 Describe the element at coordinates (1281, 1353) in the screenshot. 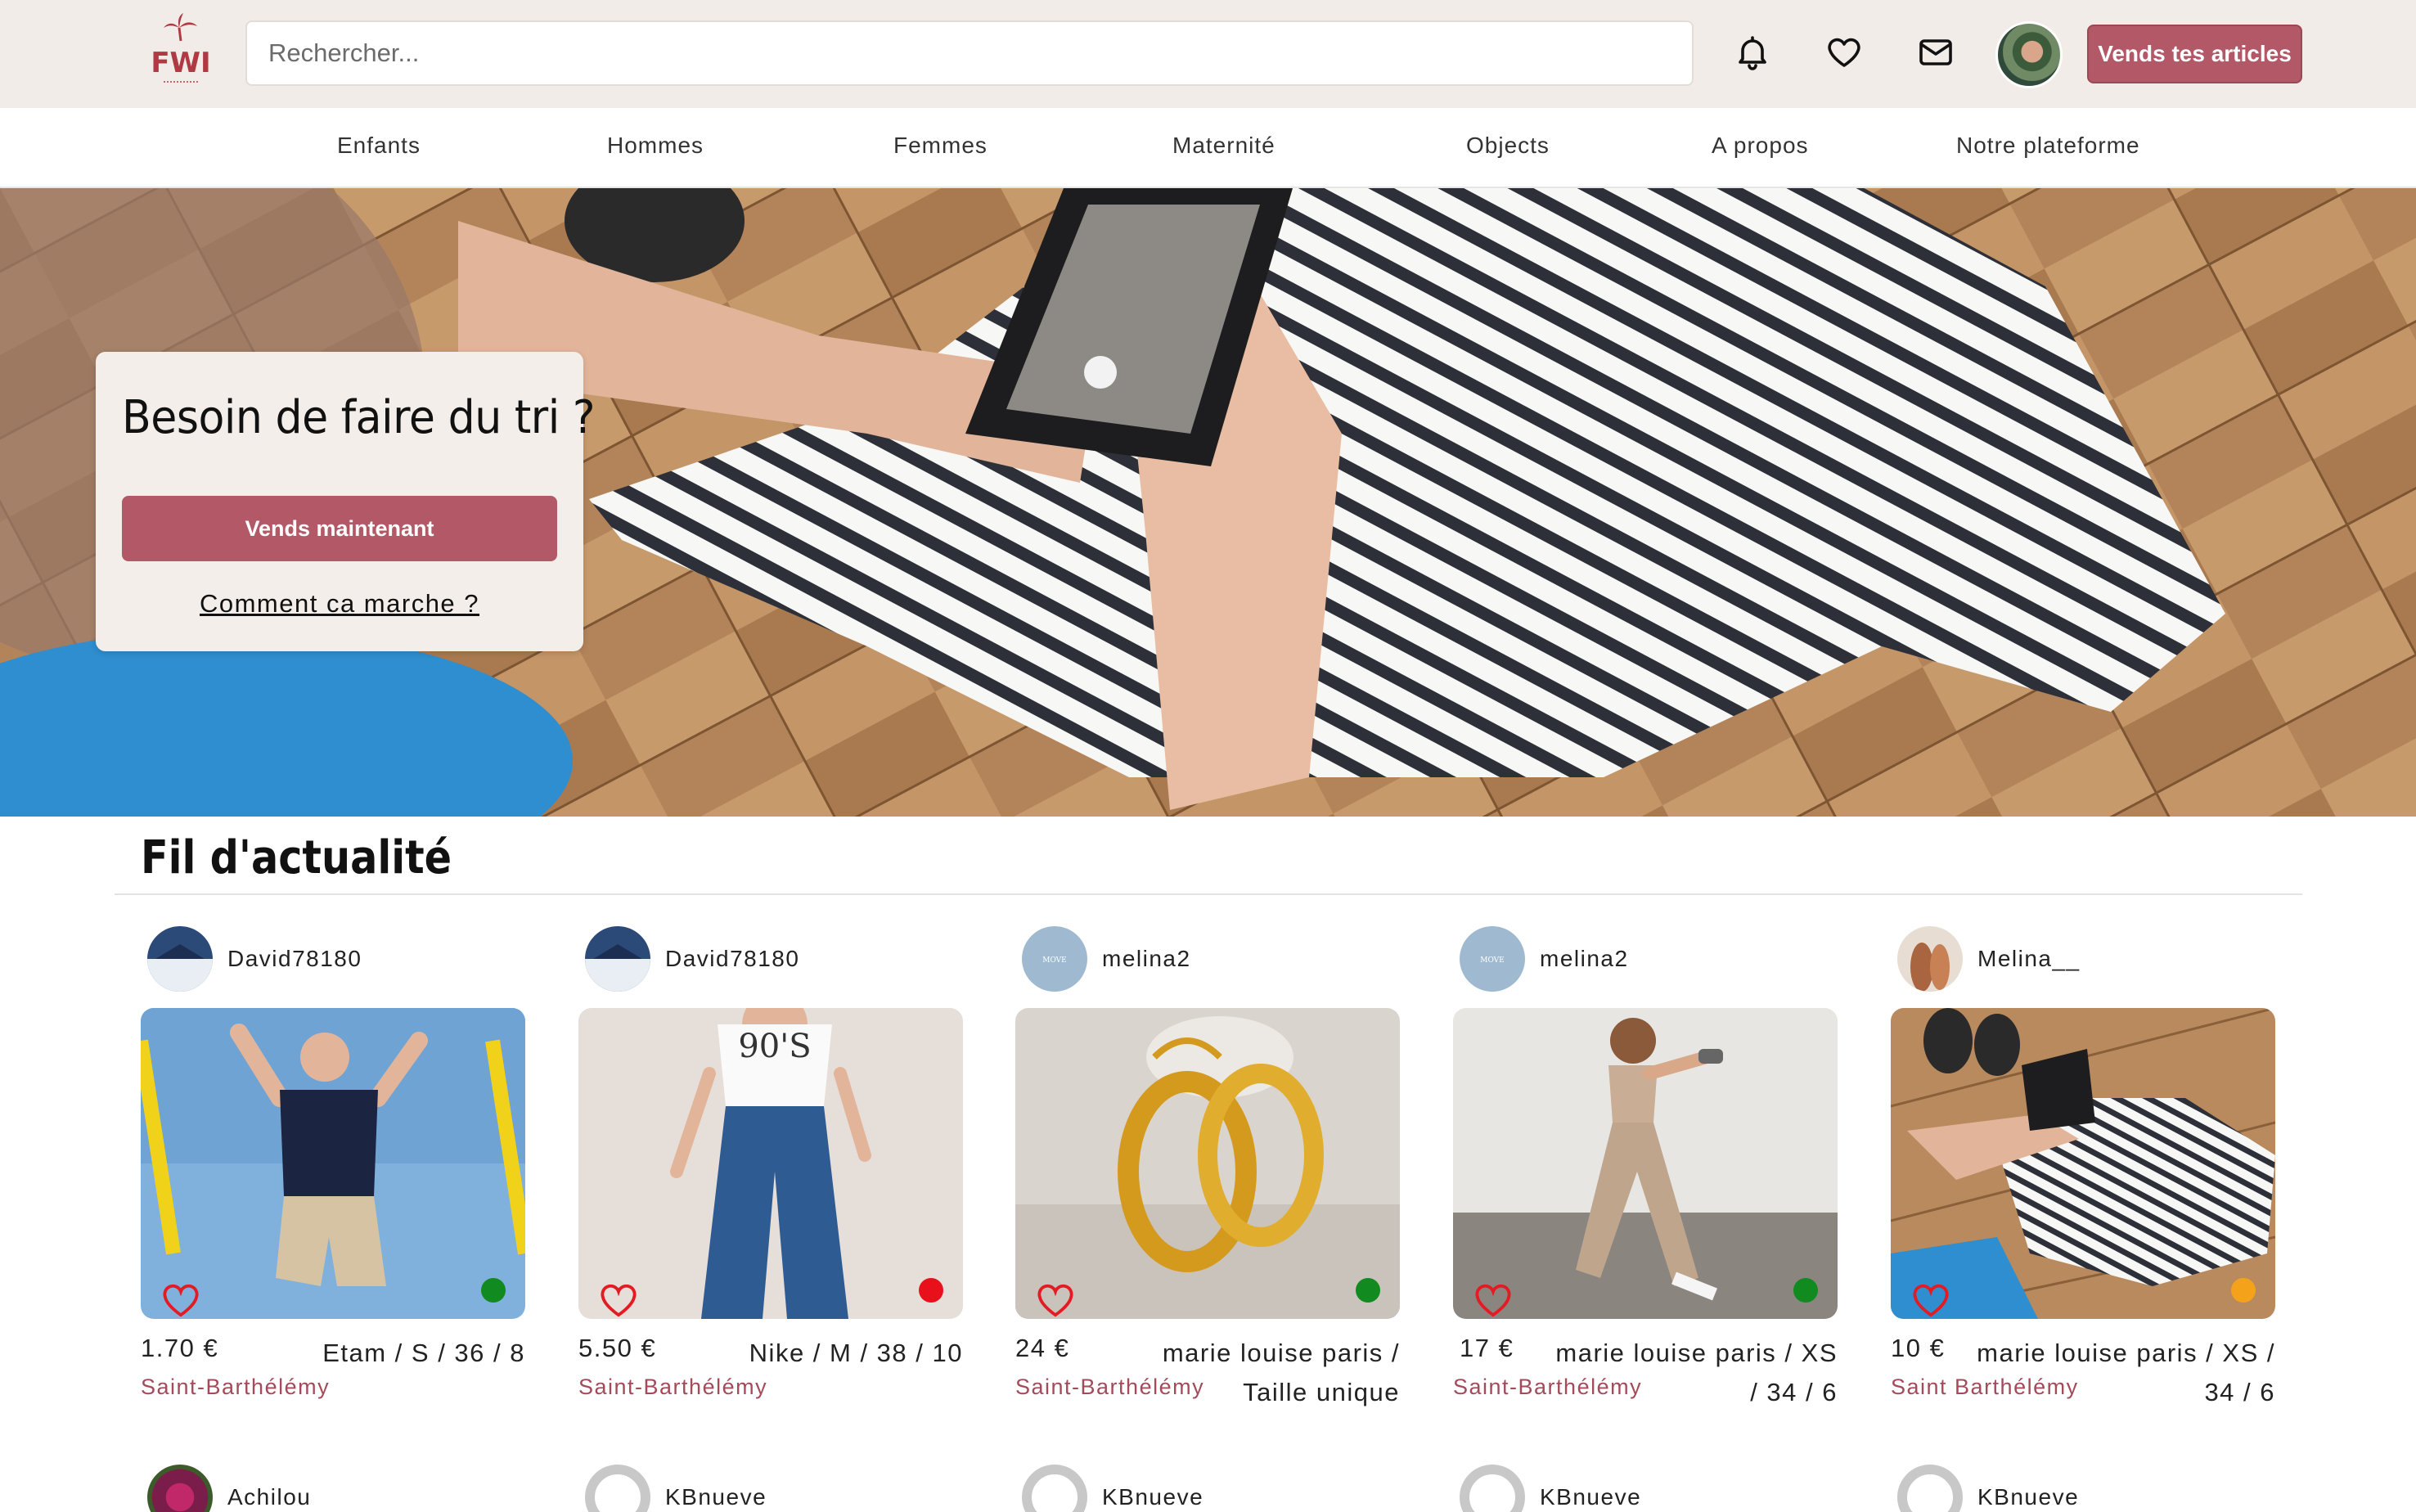

I see `meta-line: marie louise paris /` at that location.